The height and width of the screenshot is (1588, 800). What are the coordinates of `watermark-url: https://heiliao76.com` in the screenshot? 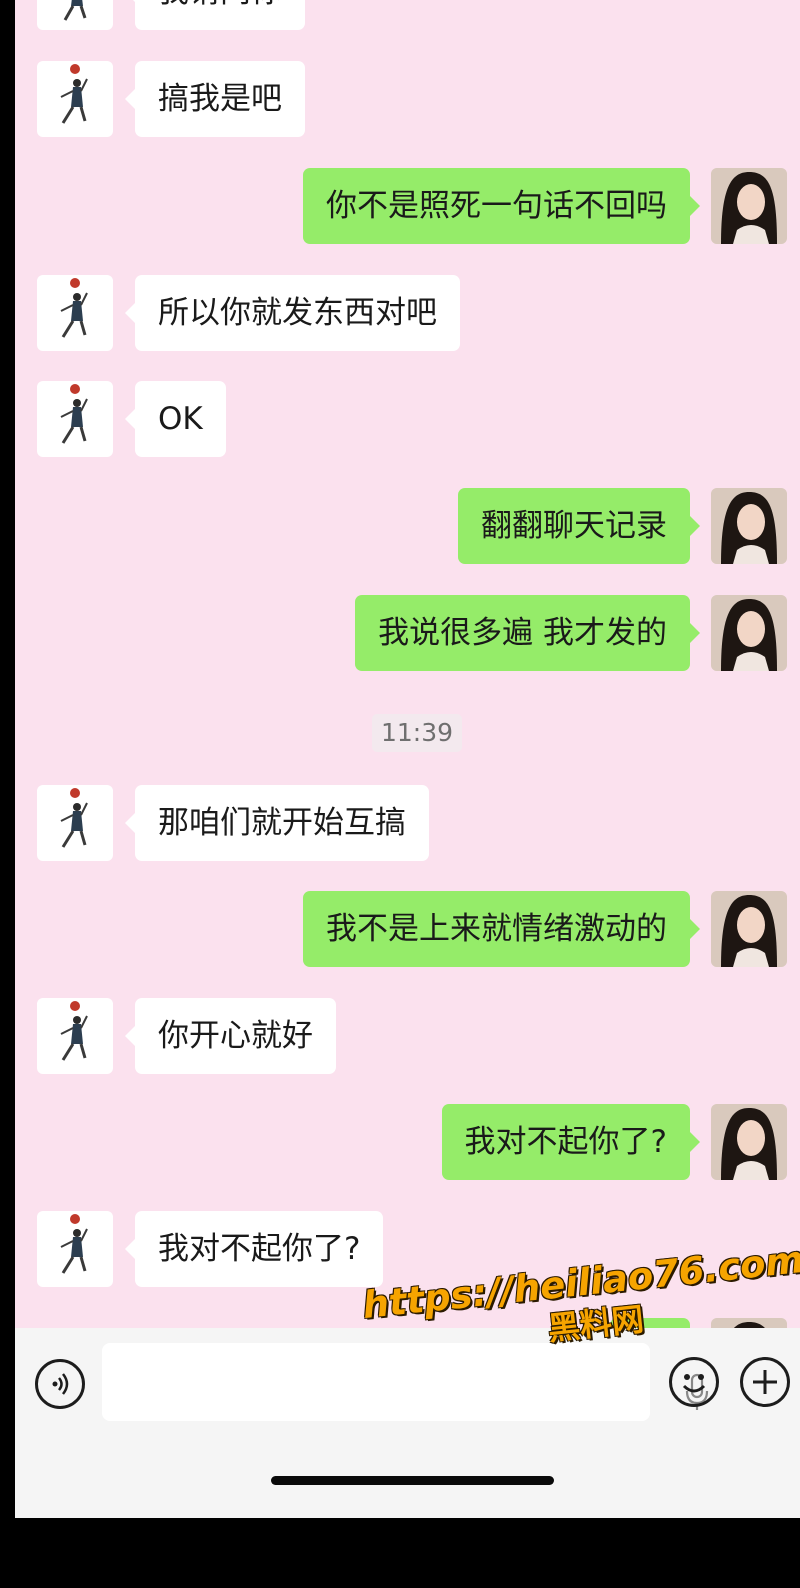 It's located at (580, 1282).